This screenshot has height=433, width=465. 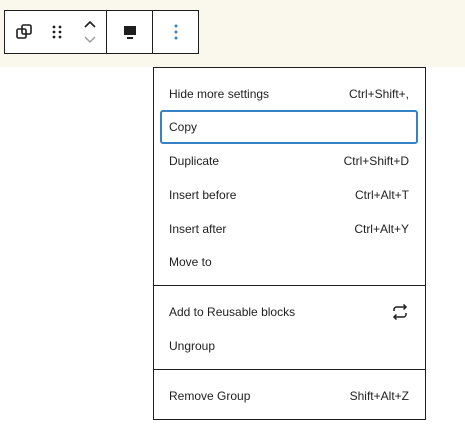 I want to click on menu-item-label: Ungroup, so click(x=192, y=346).